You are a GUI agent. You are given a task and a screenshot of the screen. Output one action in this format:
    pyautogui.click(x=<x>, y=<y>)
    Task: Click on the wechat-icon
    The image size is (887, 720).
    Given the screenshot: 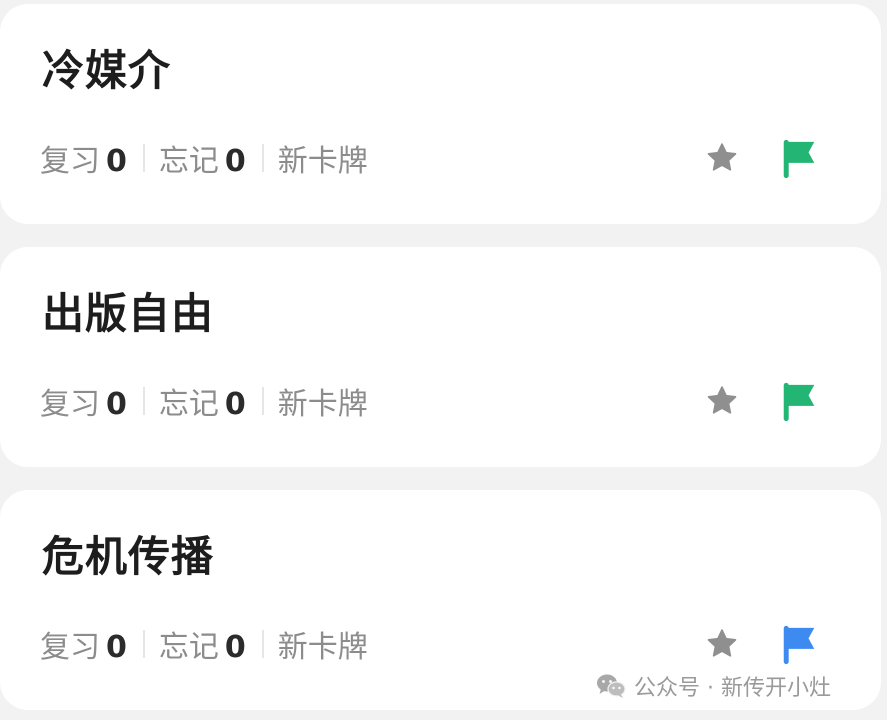 What is the action you would take?
    pyautogui.click(x=611, y=686)
    